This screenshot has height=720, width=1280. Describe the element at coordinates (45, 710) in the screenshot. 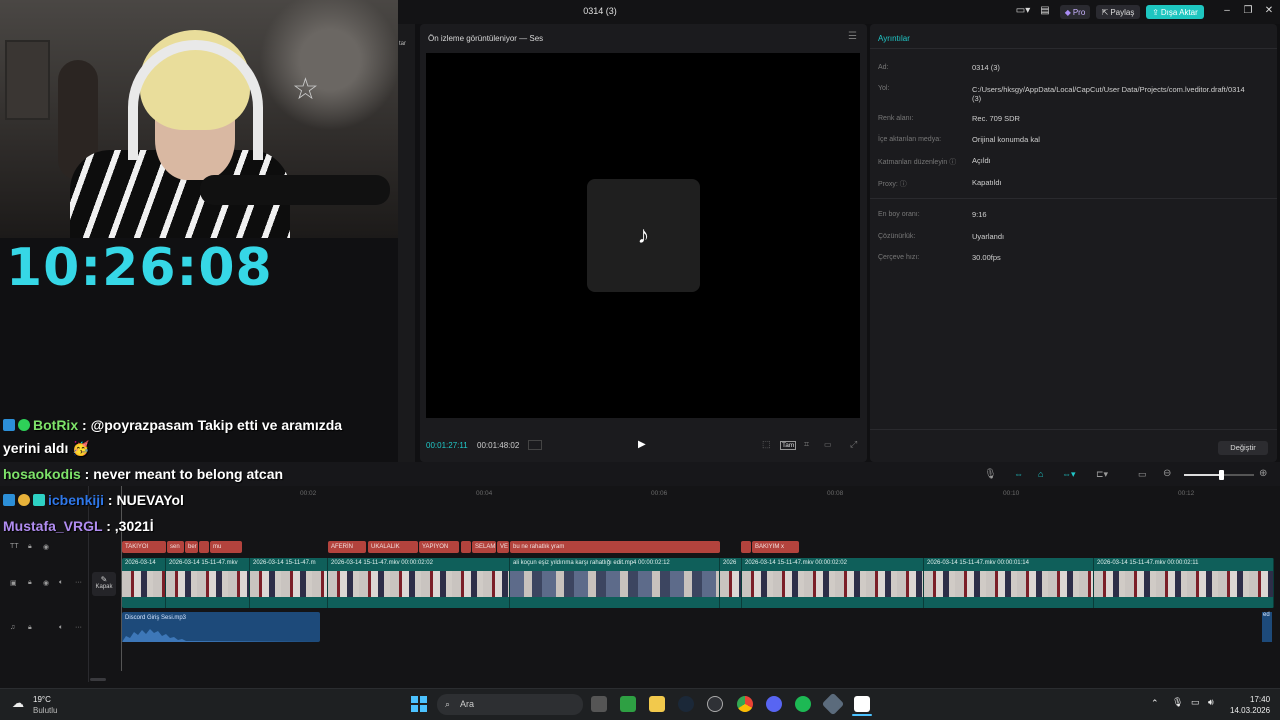

I see `weather-desc: Bulutlu` at that location.